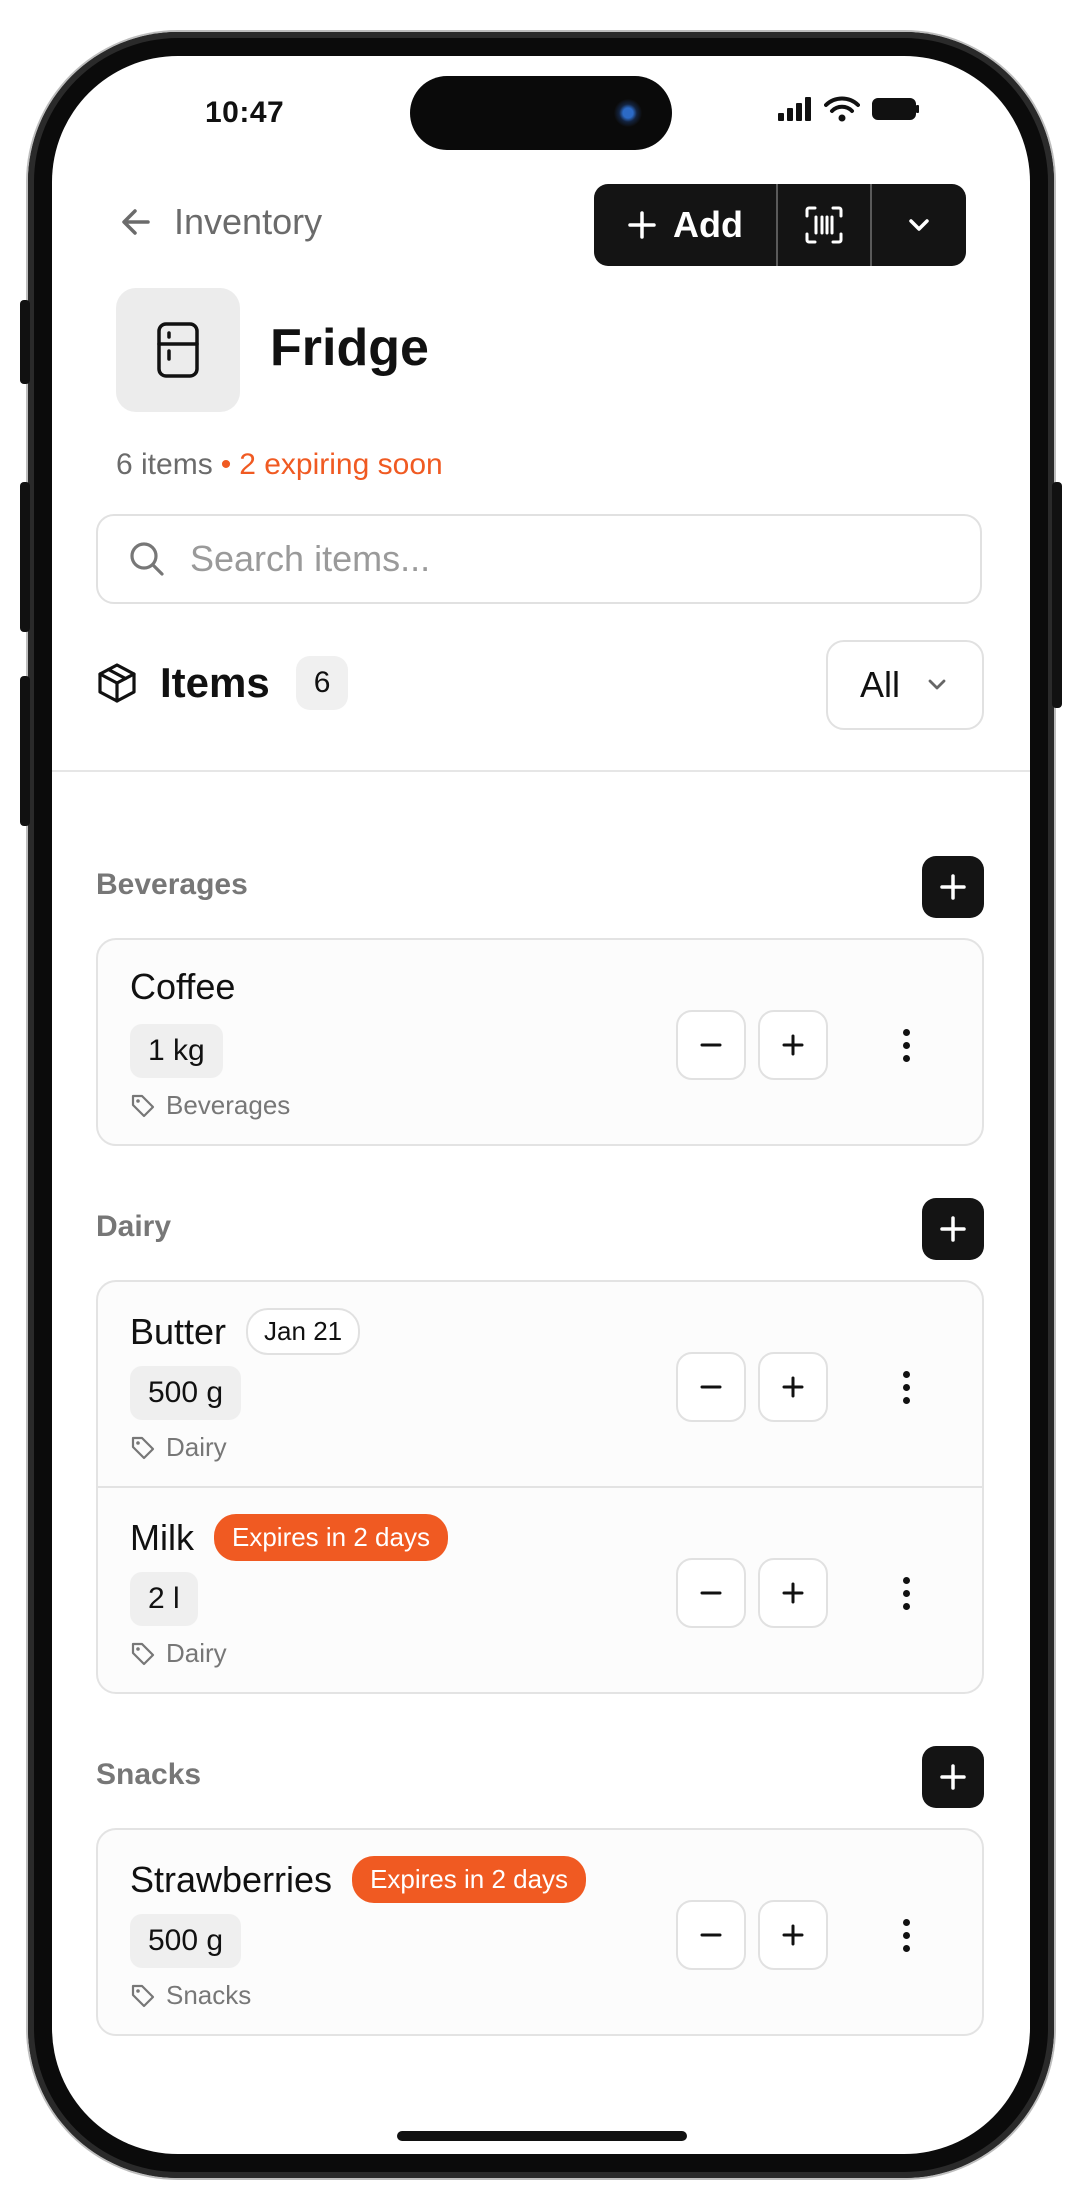  I want to click on item-name: Coffee, so click(183, 986).